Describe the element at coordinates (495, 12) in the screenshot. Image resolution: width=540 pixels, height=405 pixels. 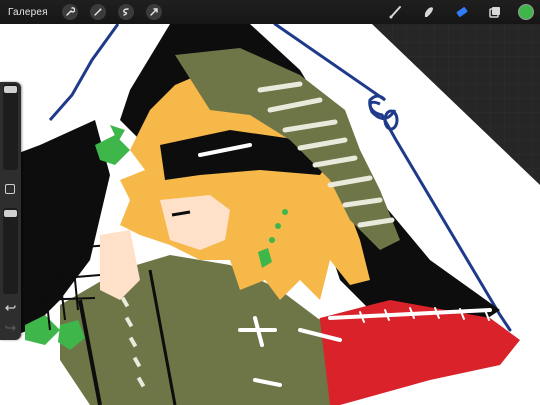
I see `layers-icon` at that location.